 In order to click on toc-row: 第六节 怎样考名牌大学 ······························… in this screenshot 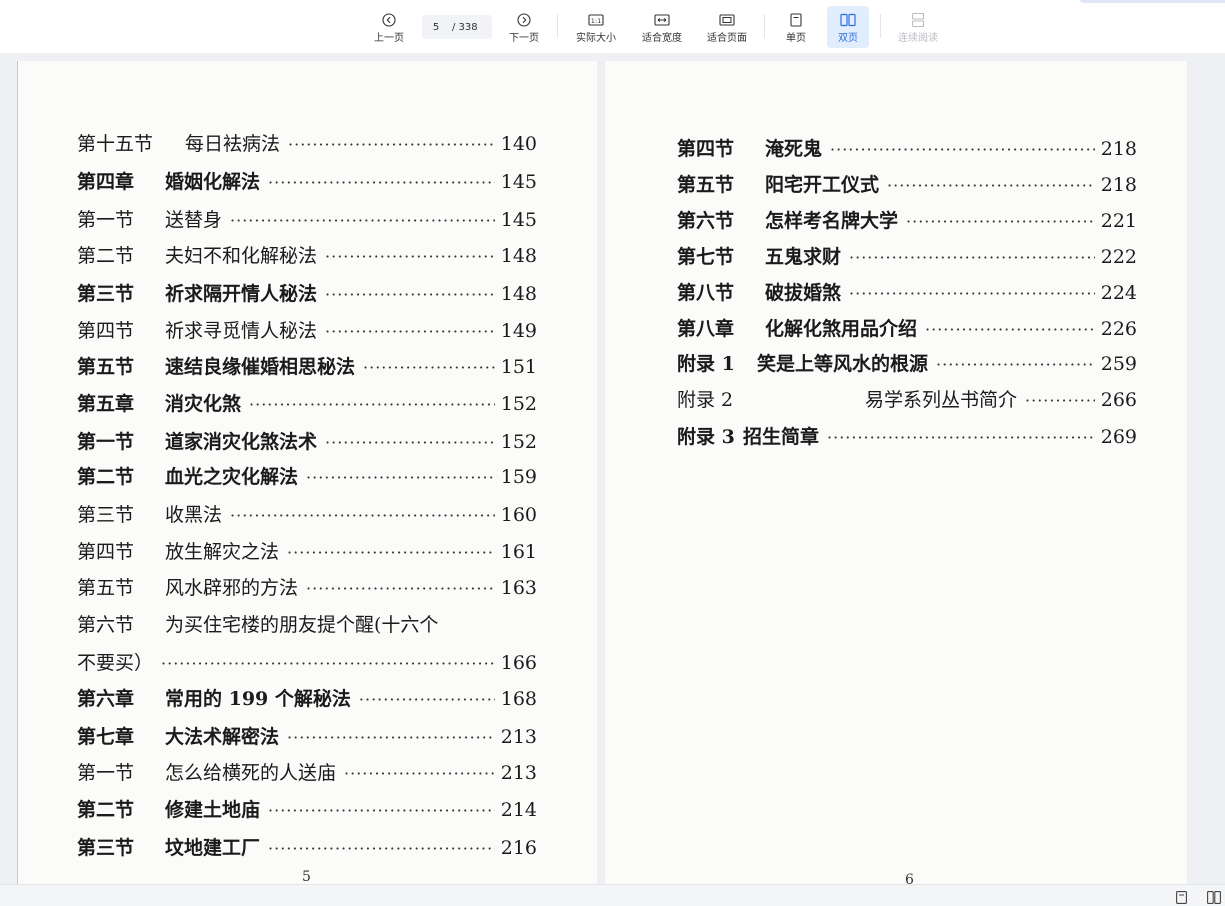, I will do `click(907, 221)`.